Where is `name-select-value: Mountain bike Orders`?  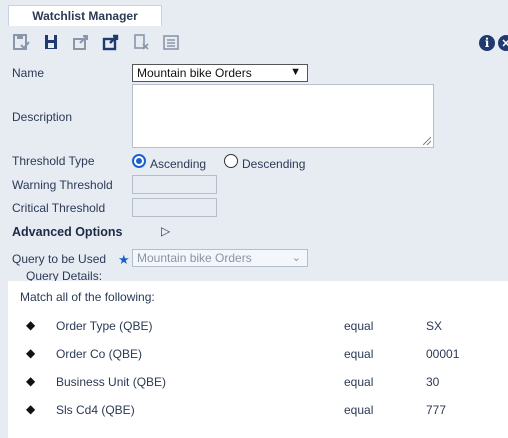 name-select-value: Mountain bike Orders is located at coordinates (194, 73).